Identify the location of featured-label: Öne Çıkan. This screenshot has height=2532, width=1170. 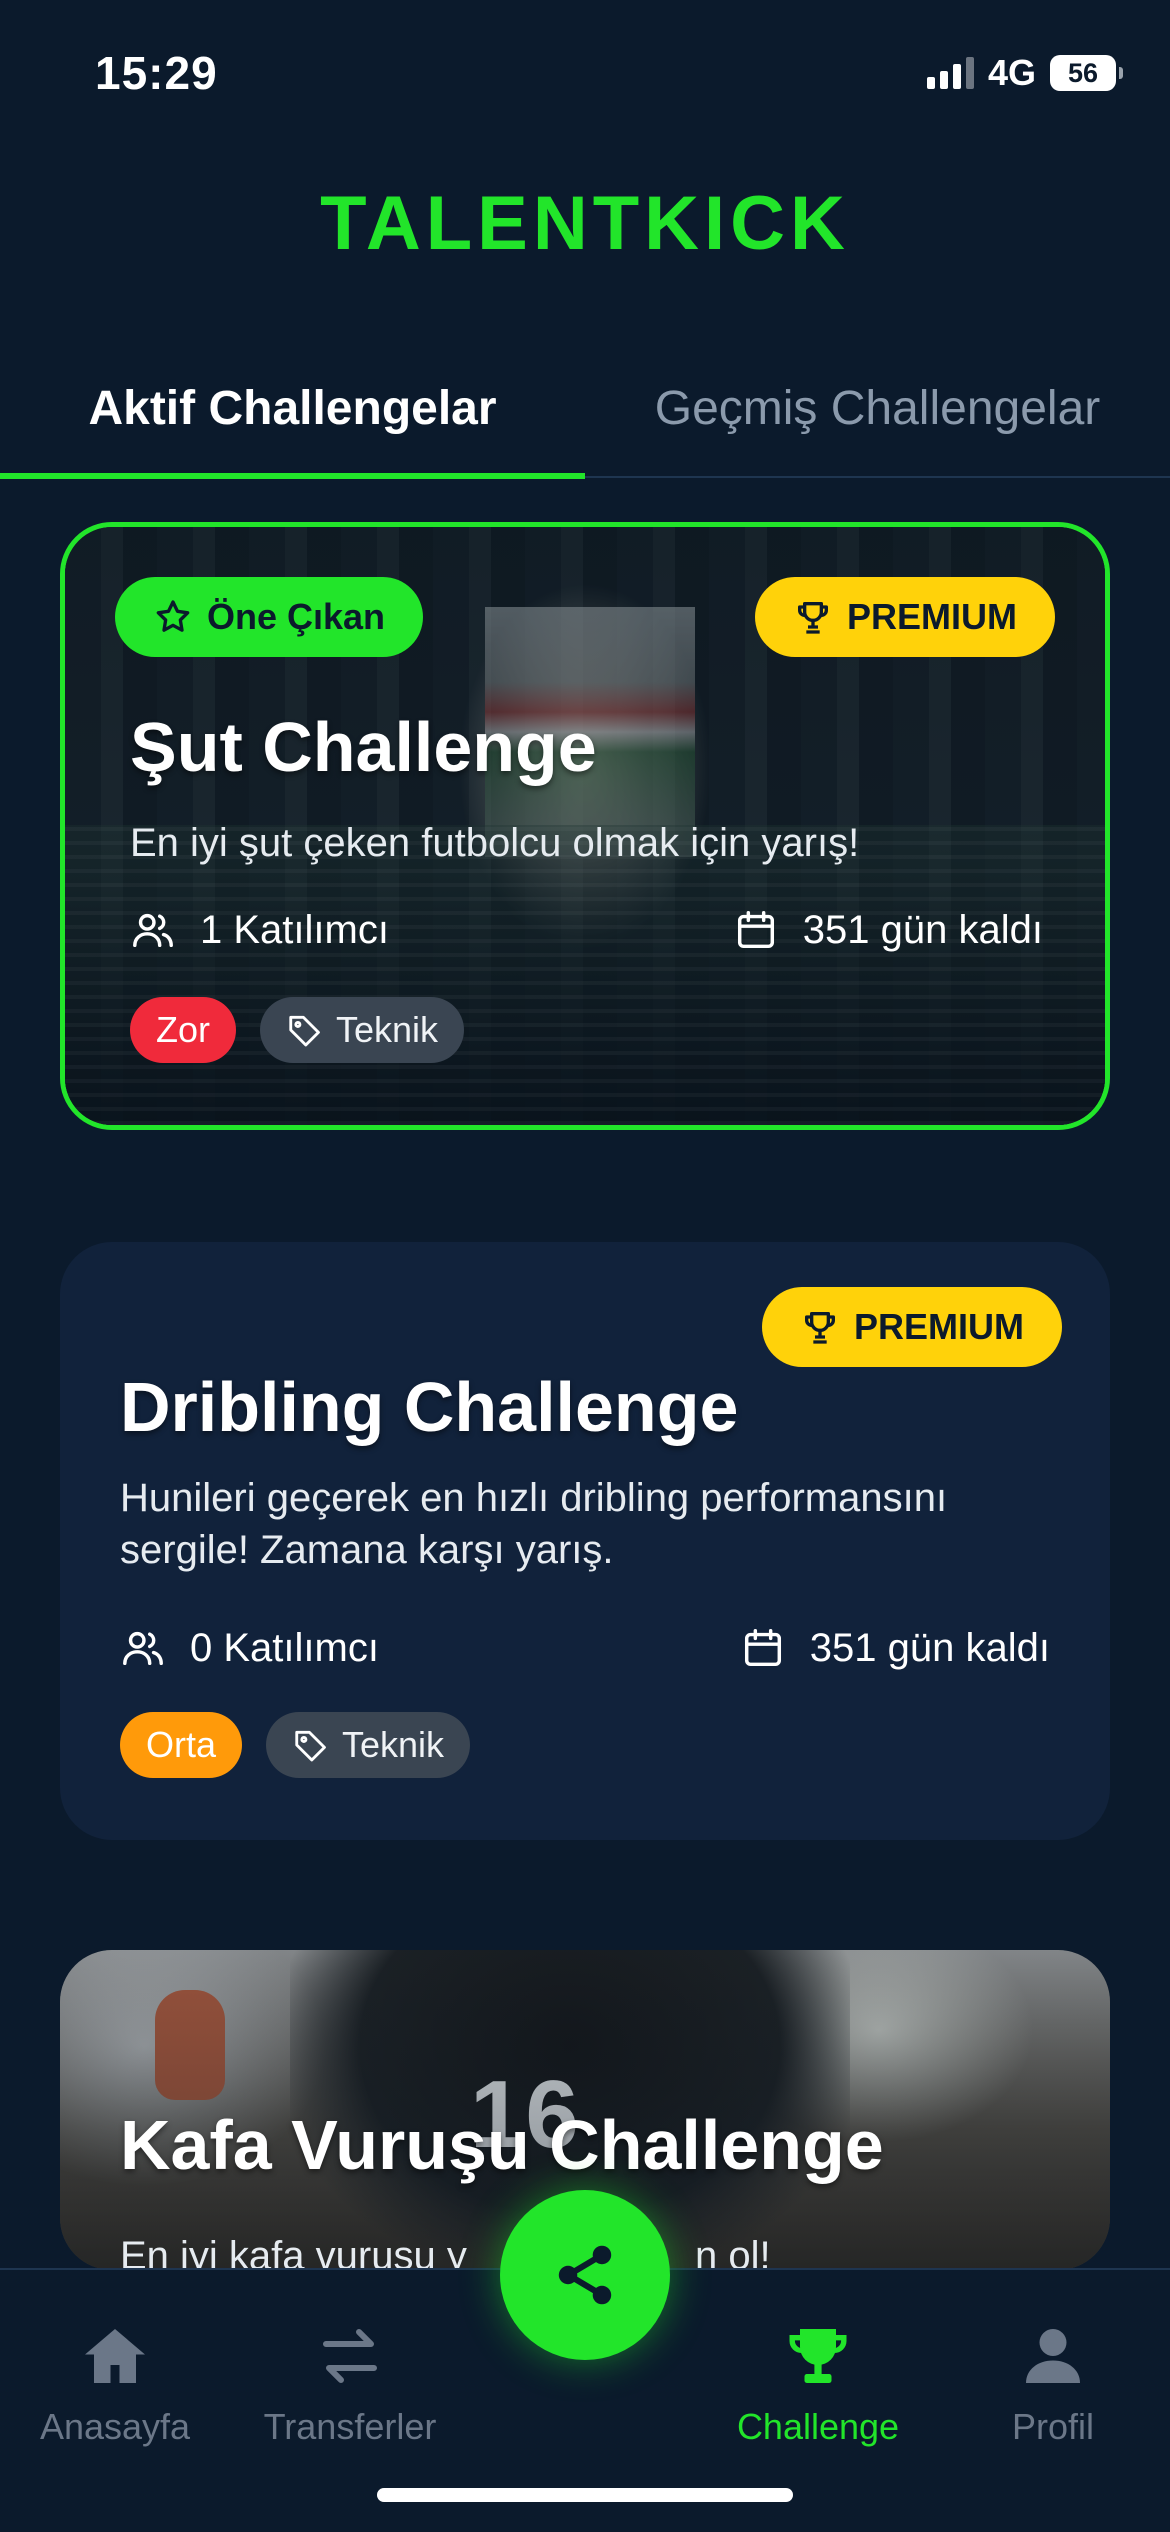
(296, 616).